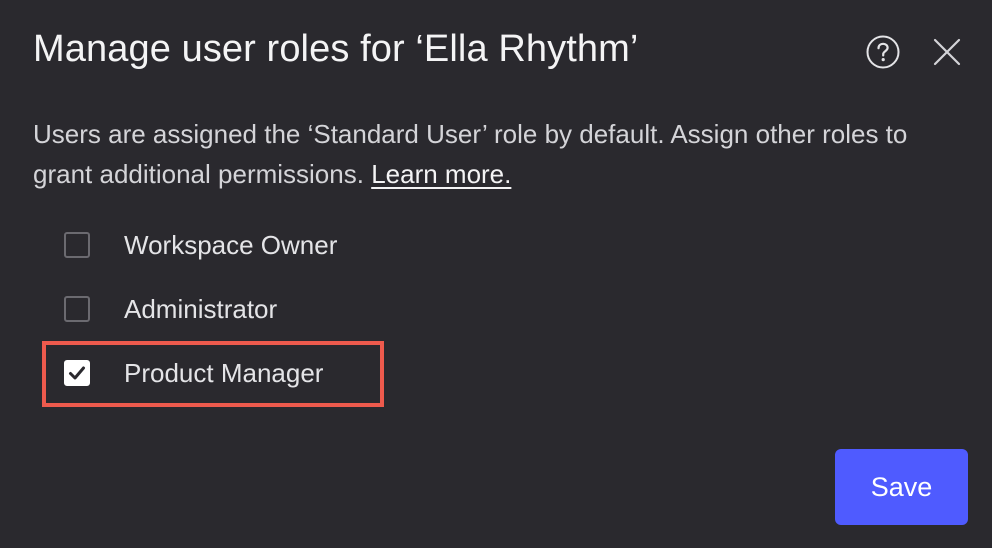 The width and height of the screenshot is (992, 548). I want to click on role-label: Product Manager, so click(224, 372).